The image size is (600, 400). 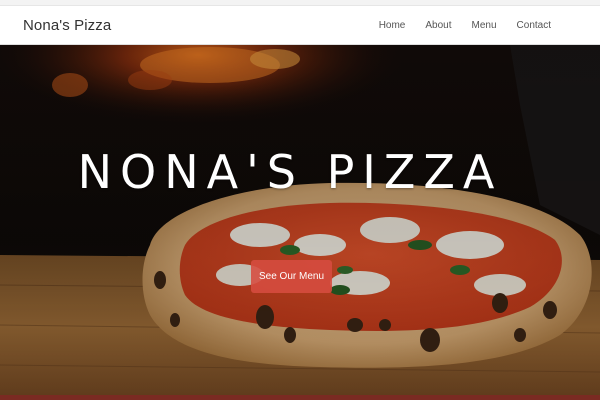 I want to click on hero-title: NONA'S PIZZA, so click(x=290, y=172).